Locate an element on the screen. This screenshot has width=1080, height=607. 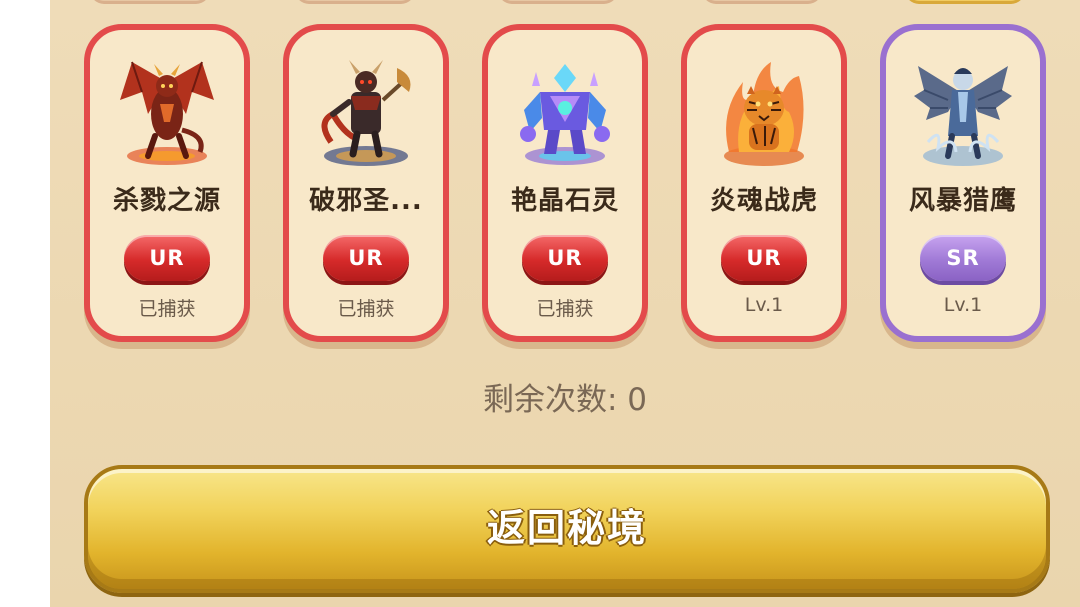
creature-name: 风暴猎鹰 is located at coordinates (962, 201).